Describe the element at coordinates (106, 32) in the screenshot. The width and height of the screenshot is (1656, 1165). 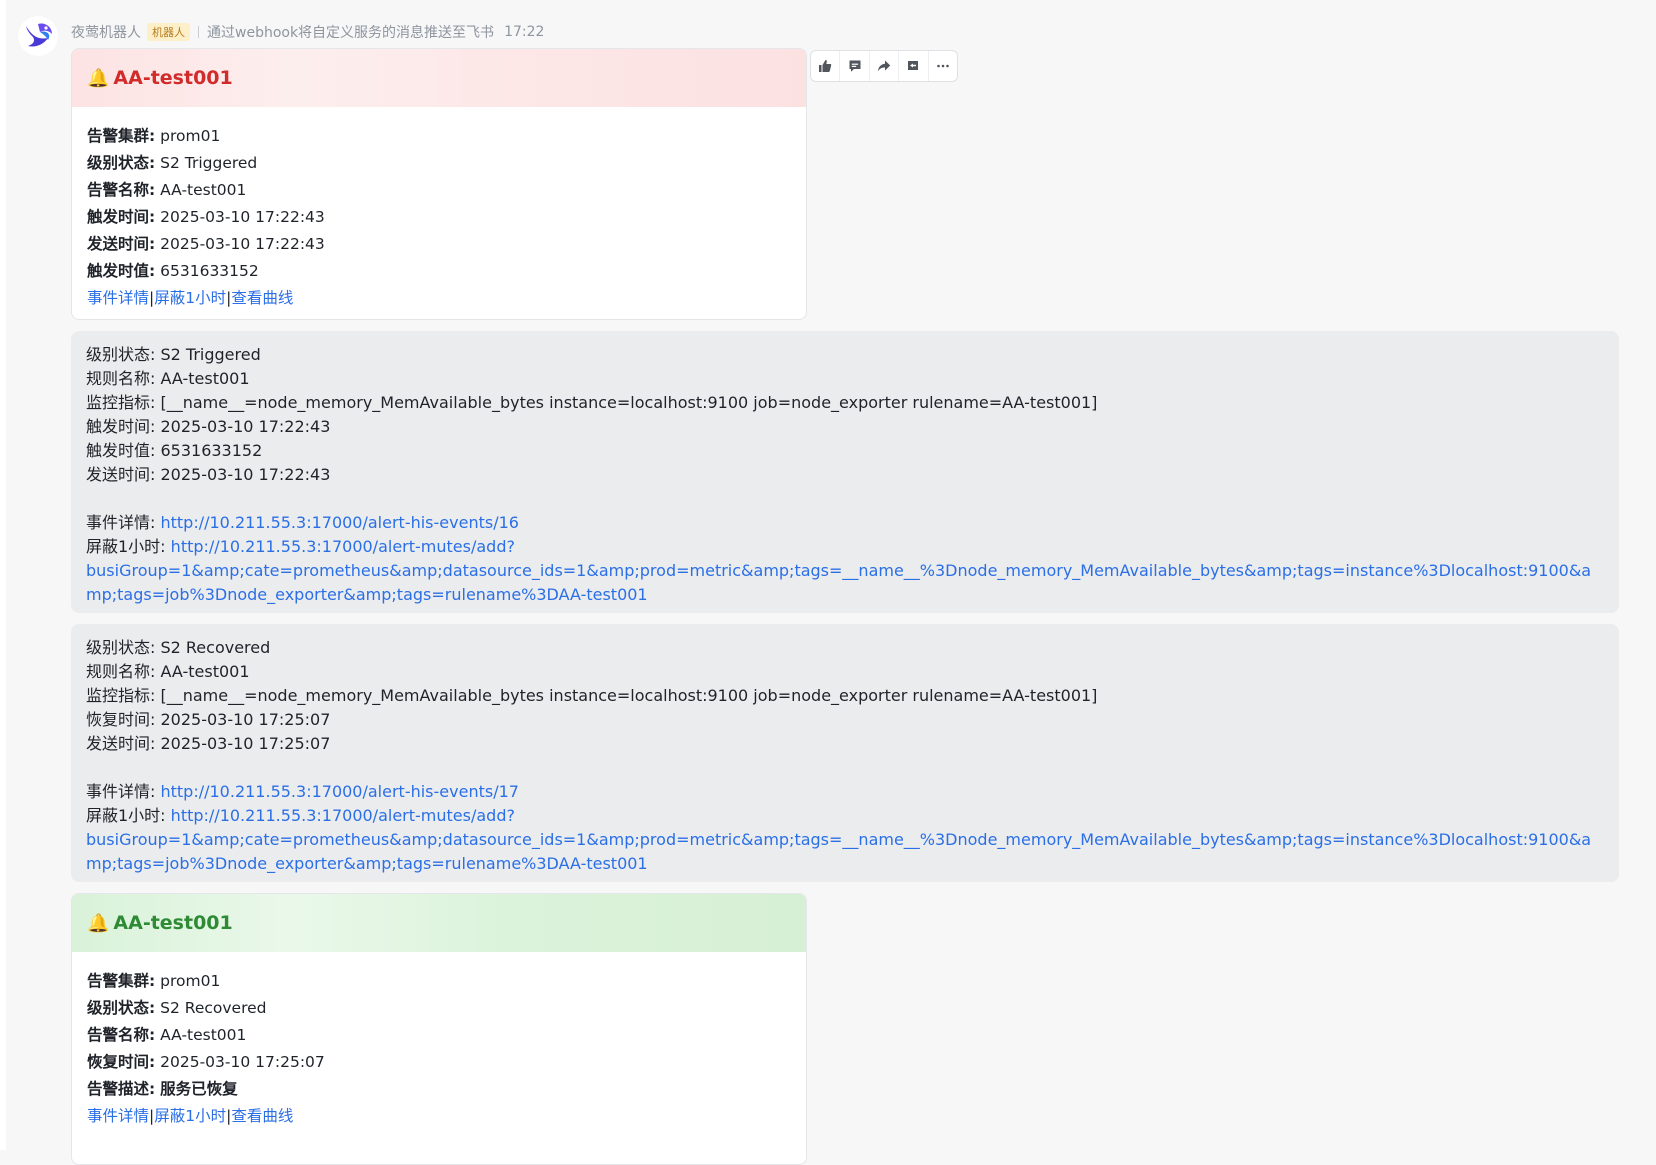
I see `sender-name: 夜莺机器人` at that location.